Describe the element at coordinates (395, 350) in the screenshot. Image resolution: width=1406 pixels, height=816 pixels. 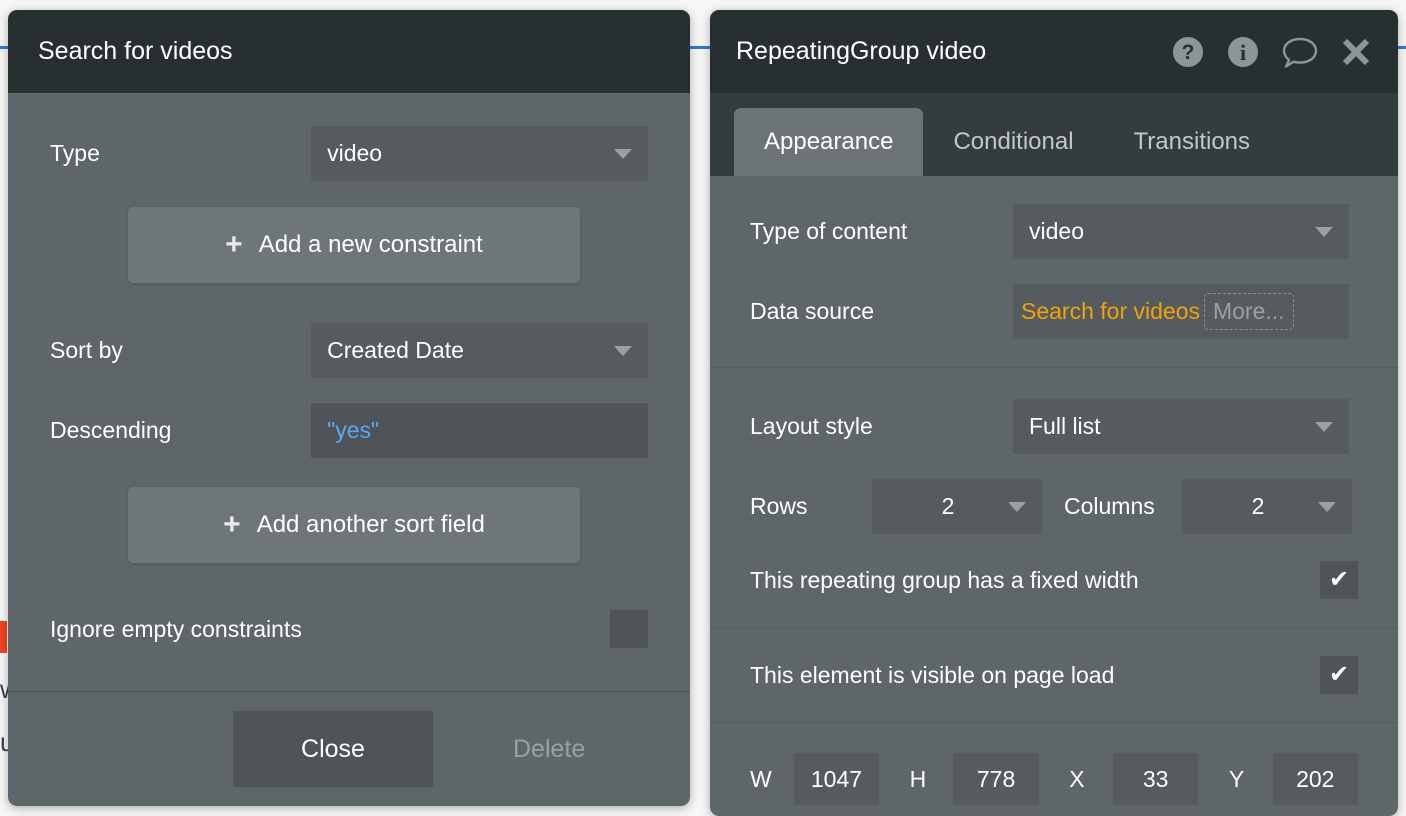
I see `sort-by-value: Created Date` at that location.